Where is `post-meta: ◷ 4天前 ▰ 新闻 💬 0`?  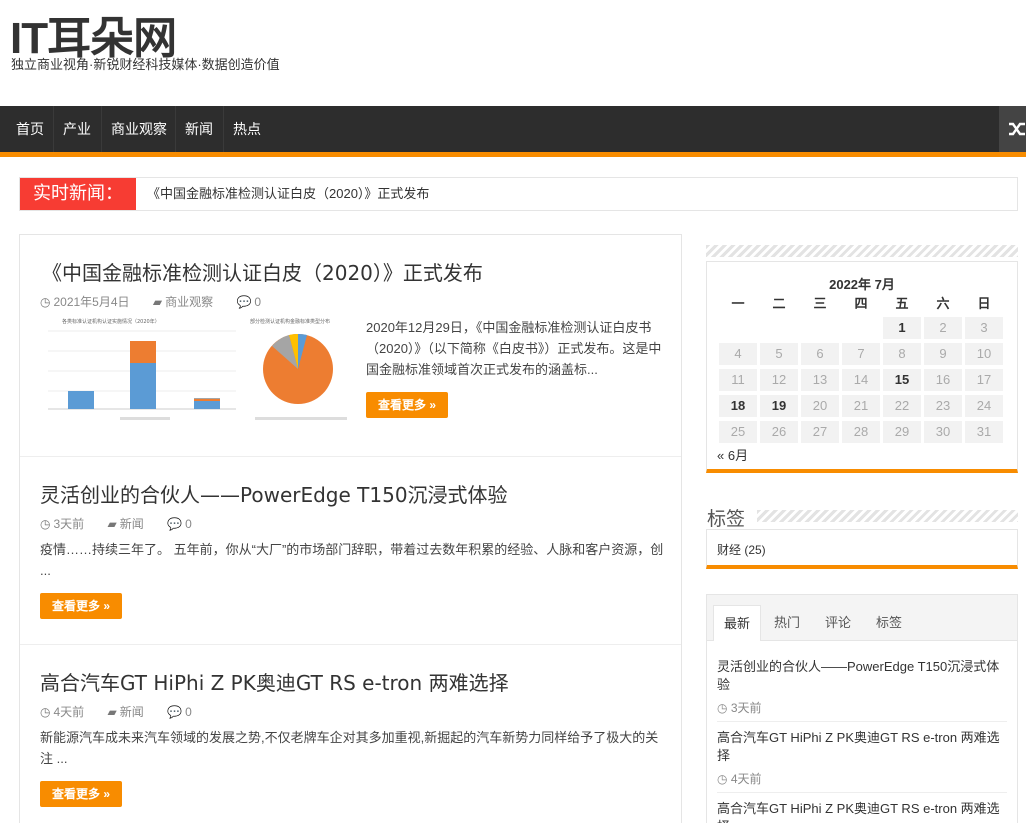
post-meta: ◷ 4天前 ▰ 新闻 💬 0 is located at coordinates (126, 711).